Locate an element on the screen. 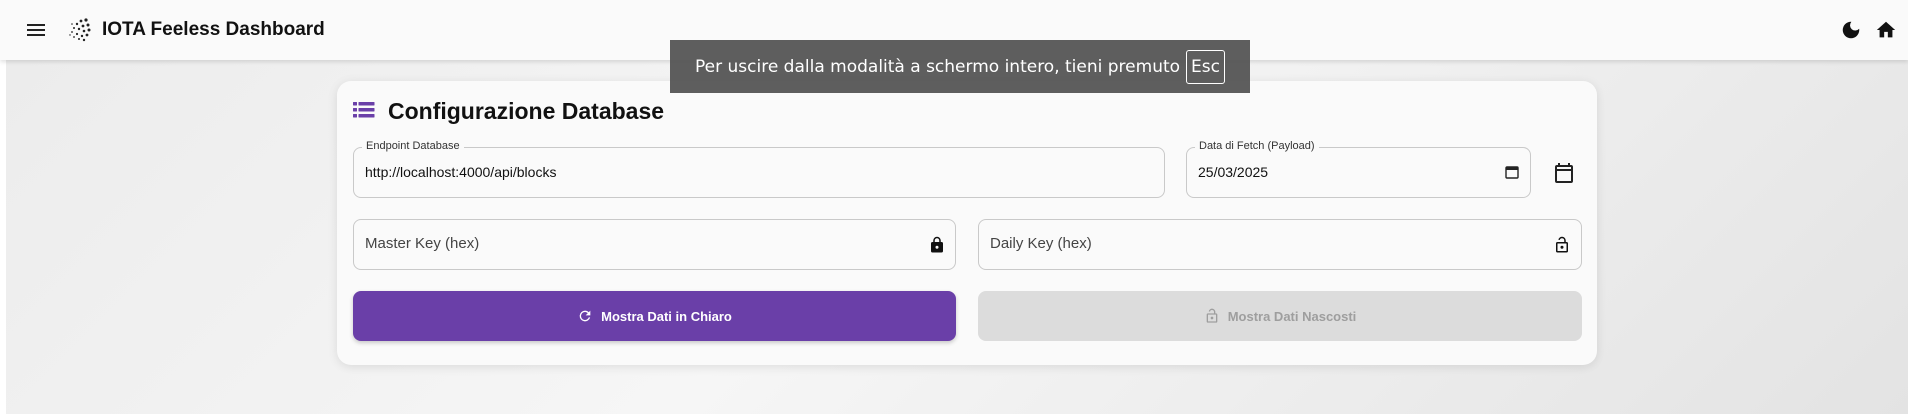 The image size is (1908, 415). daily-key-placeholder: Daily Key (hex) is located at coordinates (1041, 243).